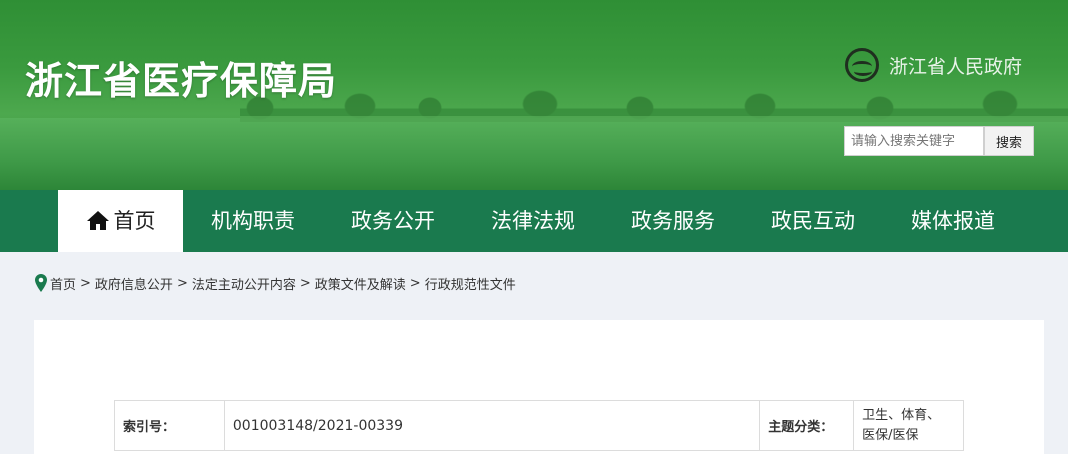 This screenshot has width=1068, height=454. I want to click on topic-category-label: 主题分类：, so click(807, 425).